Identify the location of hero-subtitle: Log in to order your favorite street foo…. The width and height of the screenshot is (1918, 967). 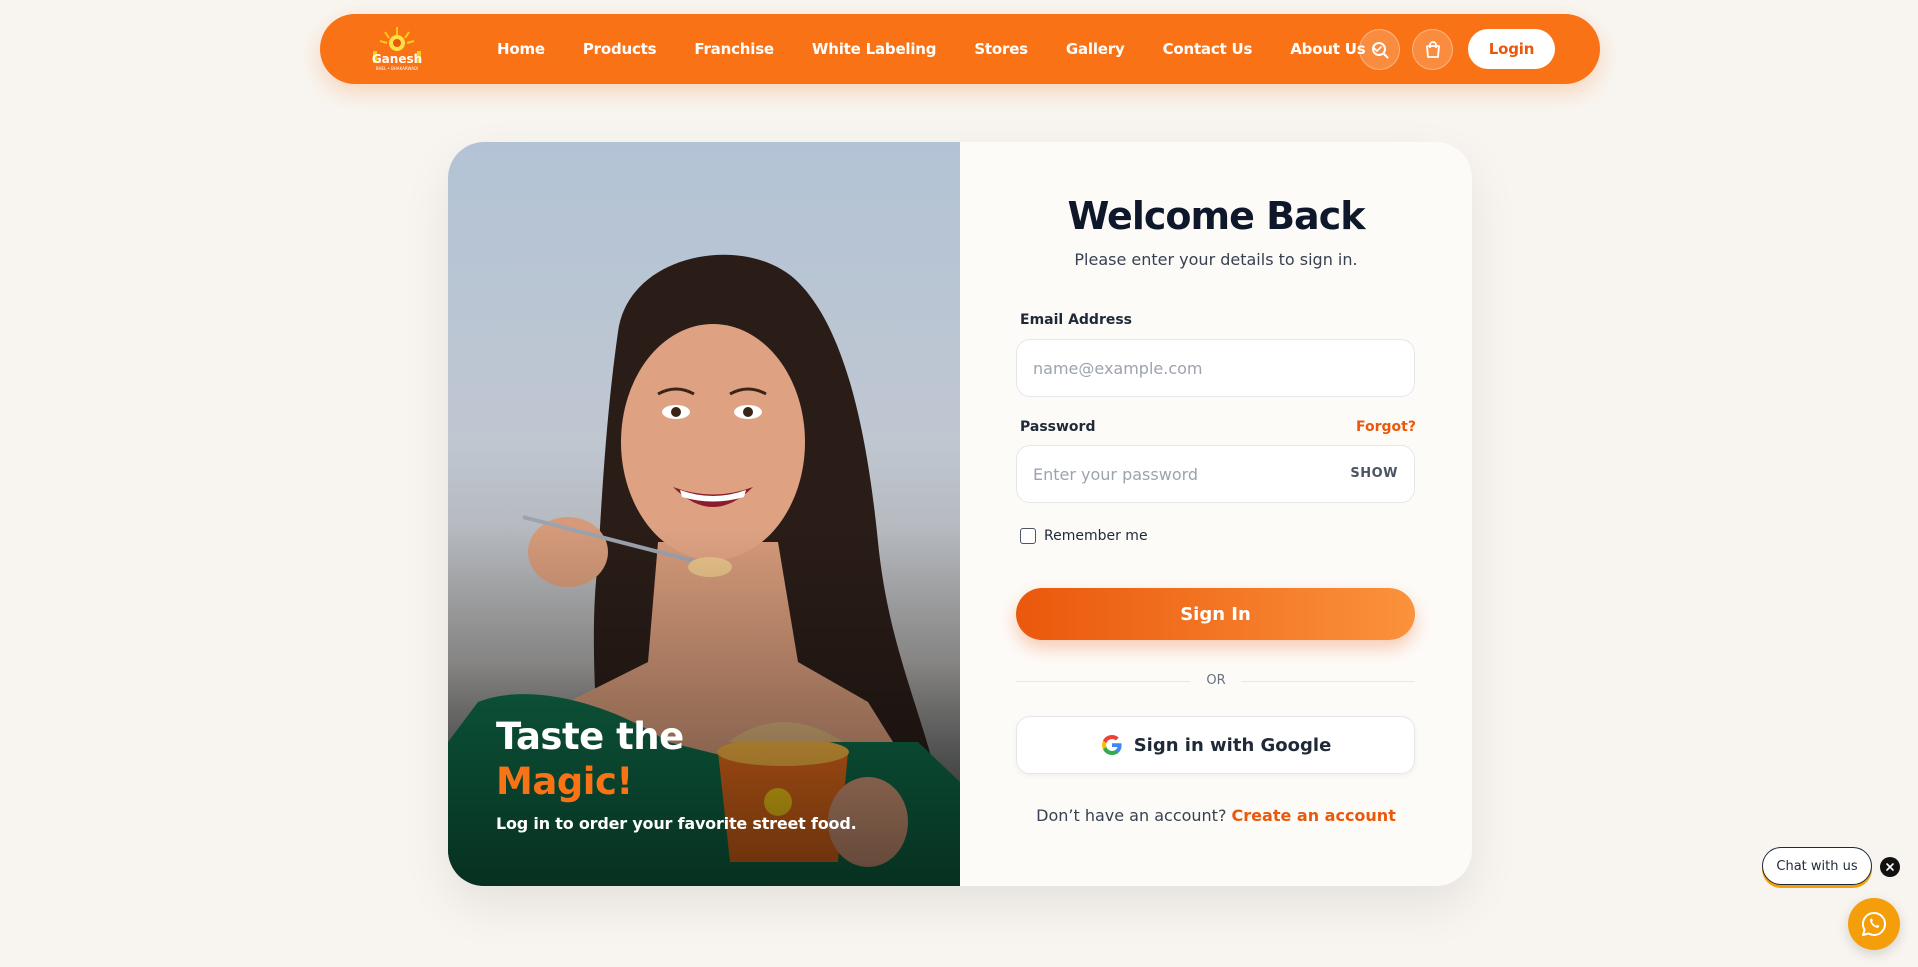
(676, 823).